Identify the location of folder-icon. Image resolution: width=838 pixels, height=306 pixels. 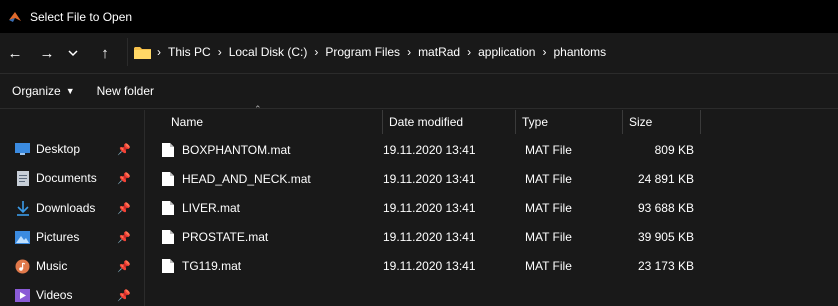
(142, 52).